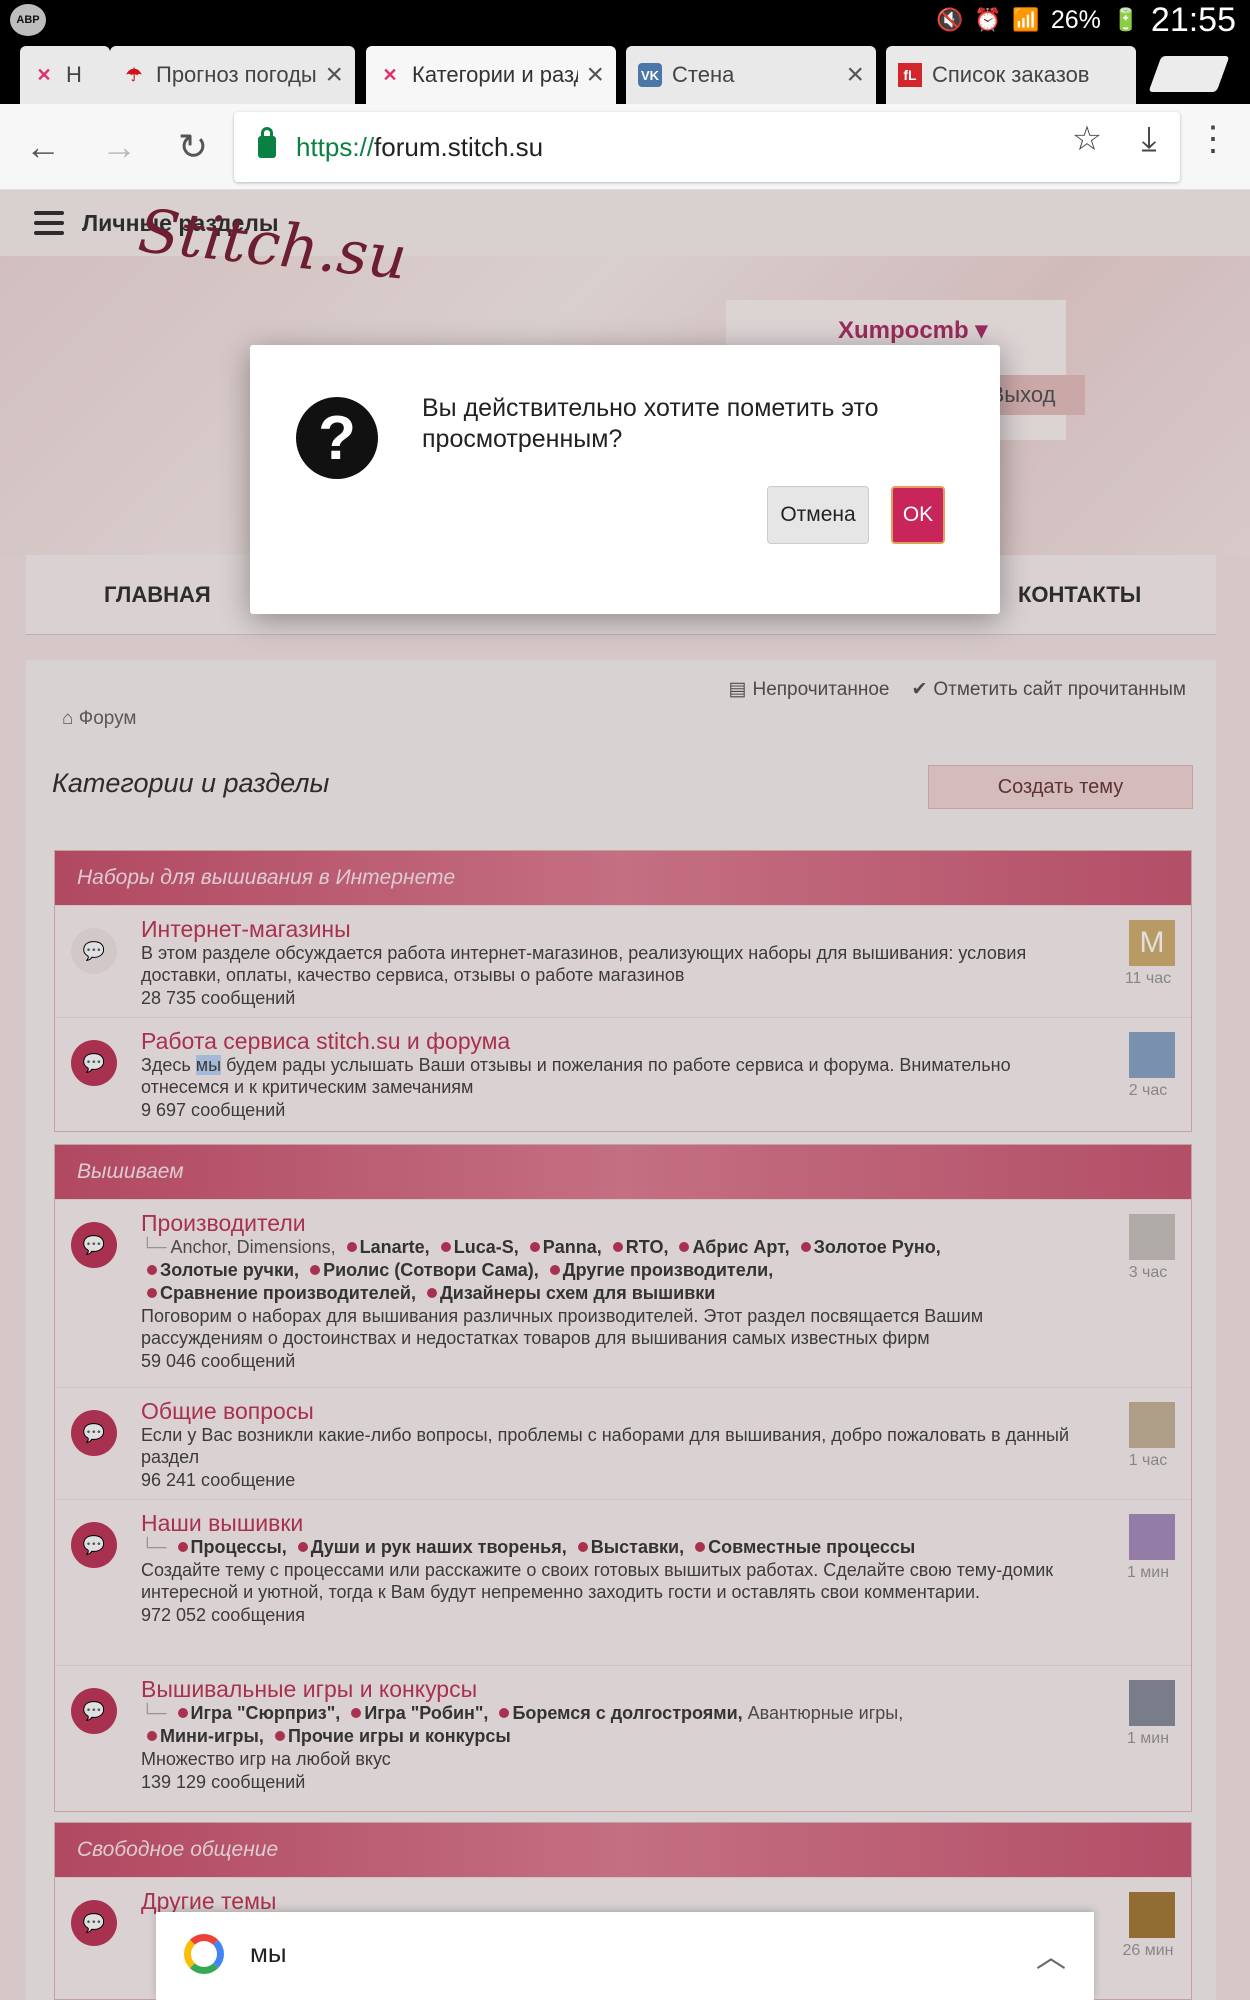  Describe the element at coordinates (119, 147) in the screenshot. I see `forward-icon: →` at that location.